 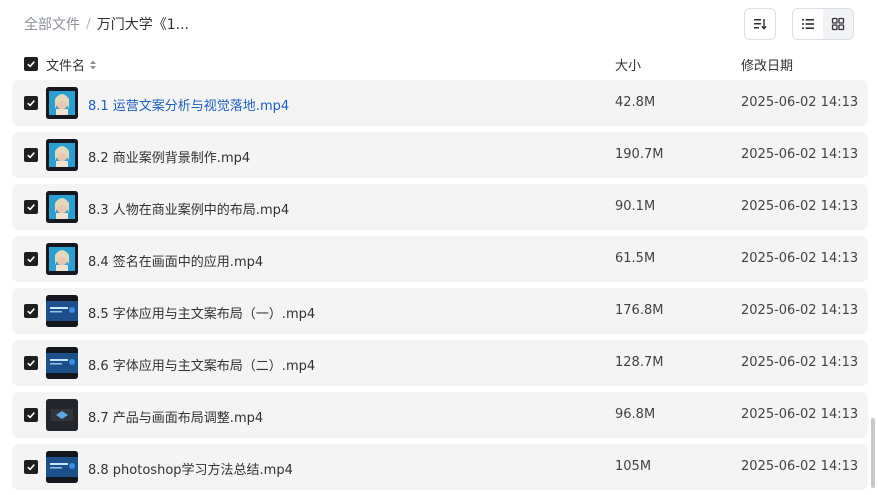 I want to click on column-header-modified: 修改日期, so click(x=767, y=64).